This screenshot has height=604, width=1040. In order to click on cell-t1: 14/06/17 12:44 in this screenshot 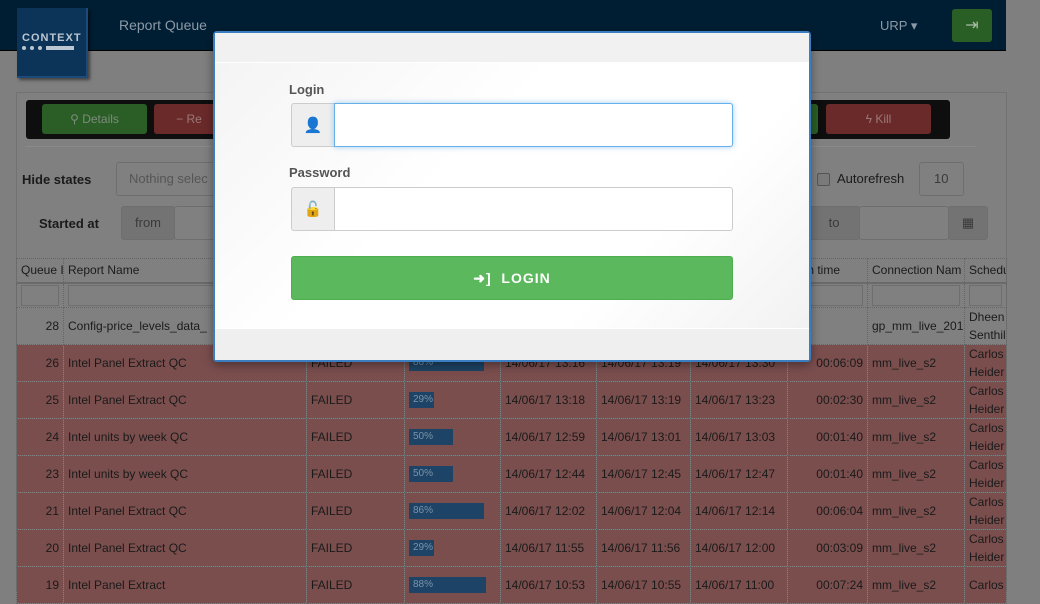, I will do `click(548, 474)`.